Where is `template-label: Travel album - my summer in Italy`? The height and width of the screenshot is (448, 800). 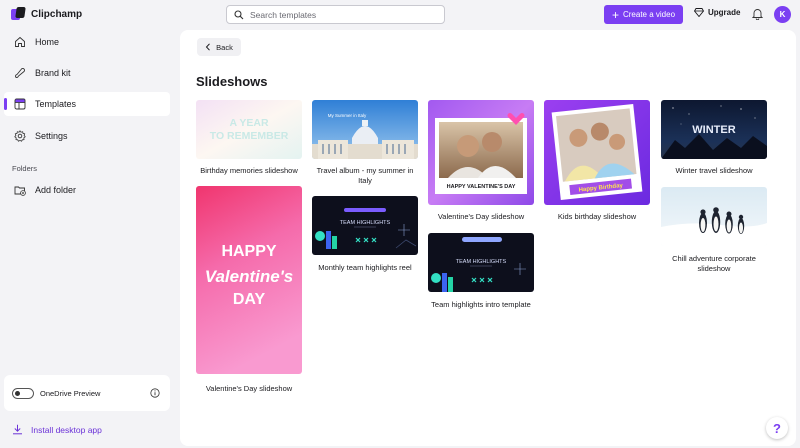 template-label: Travel album - my summer in Italy is located at coordinates (365, 175).